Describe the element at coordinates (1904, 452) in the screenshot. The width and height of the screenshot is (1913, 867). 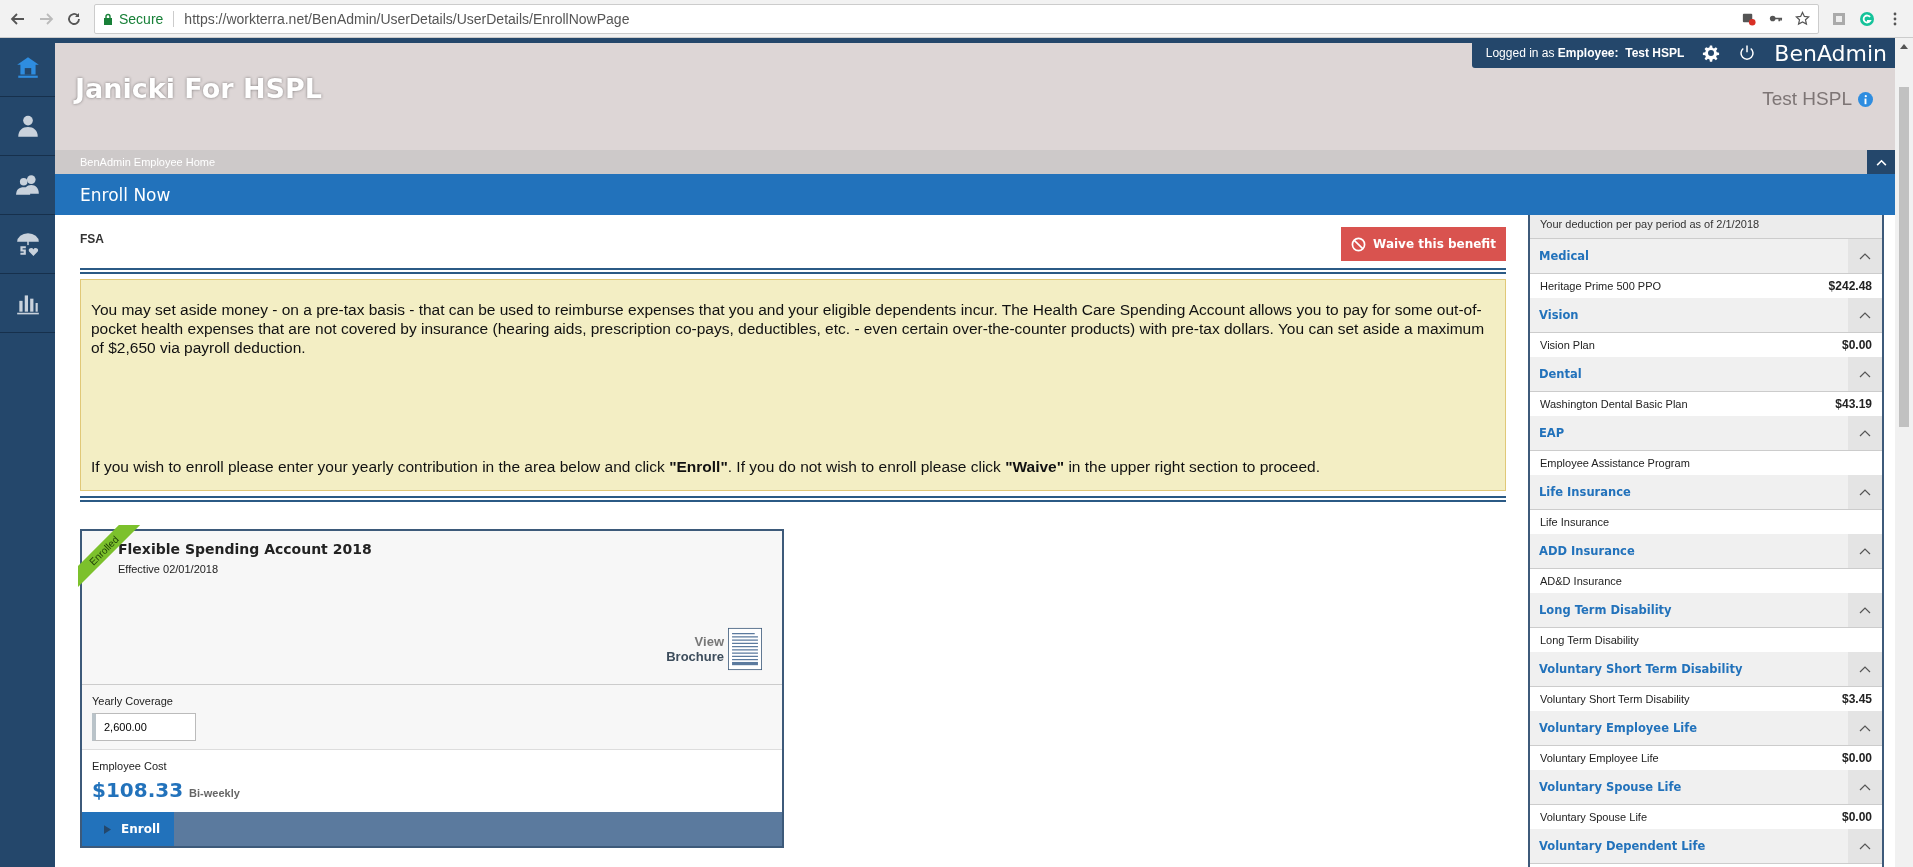
I see `scrollbar` at that location.